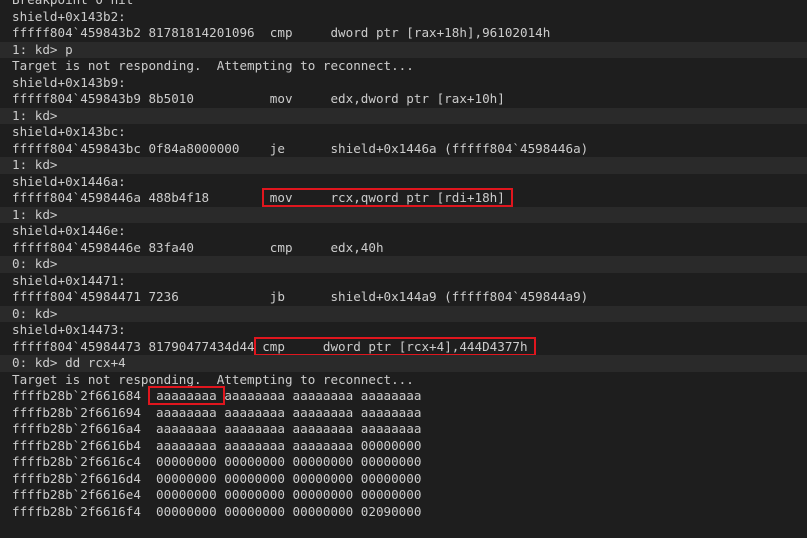 The width and height of the screenshot is (807, 538). I want to click on output-line: shield+0x1446e:, so click(403, 231).